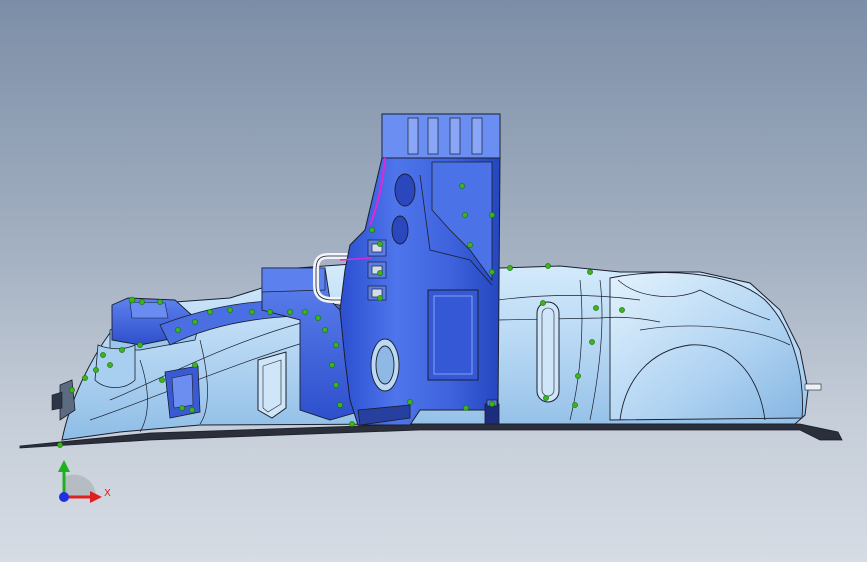 This screenshot has height=562, width=867. What do you see at coordinates (107, 493) in the screenshot?
I see `triad-x-label: X` at bounding box center [107, 493].